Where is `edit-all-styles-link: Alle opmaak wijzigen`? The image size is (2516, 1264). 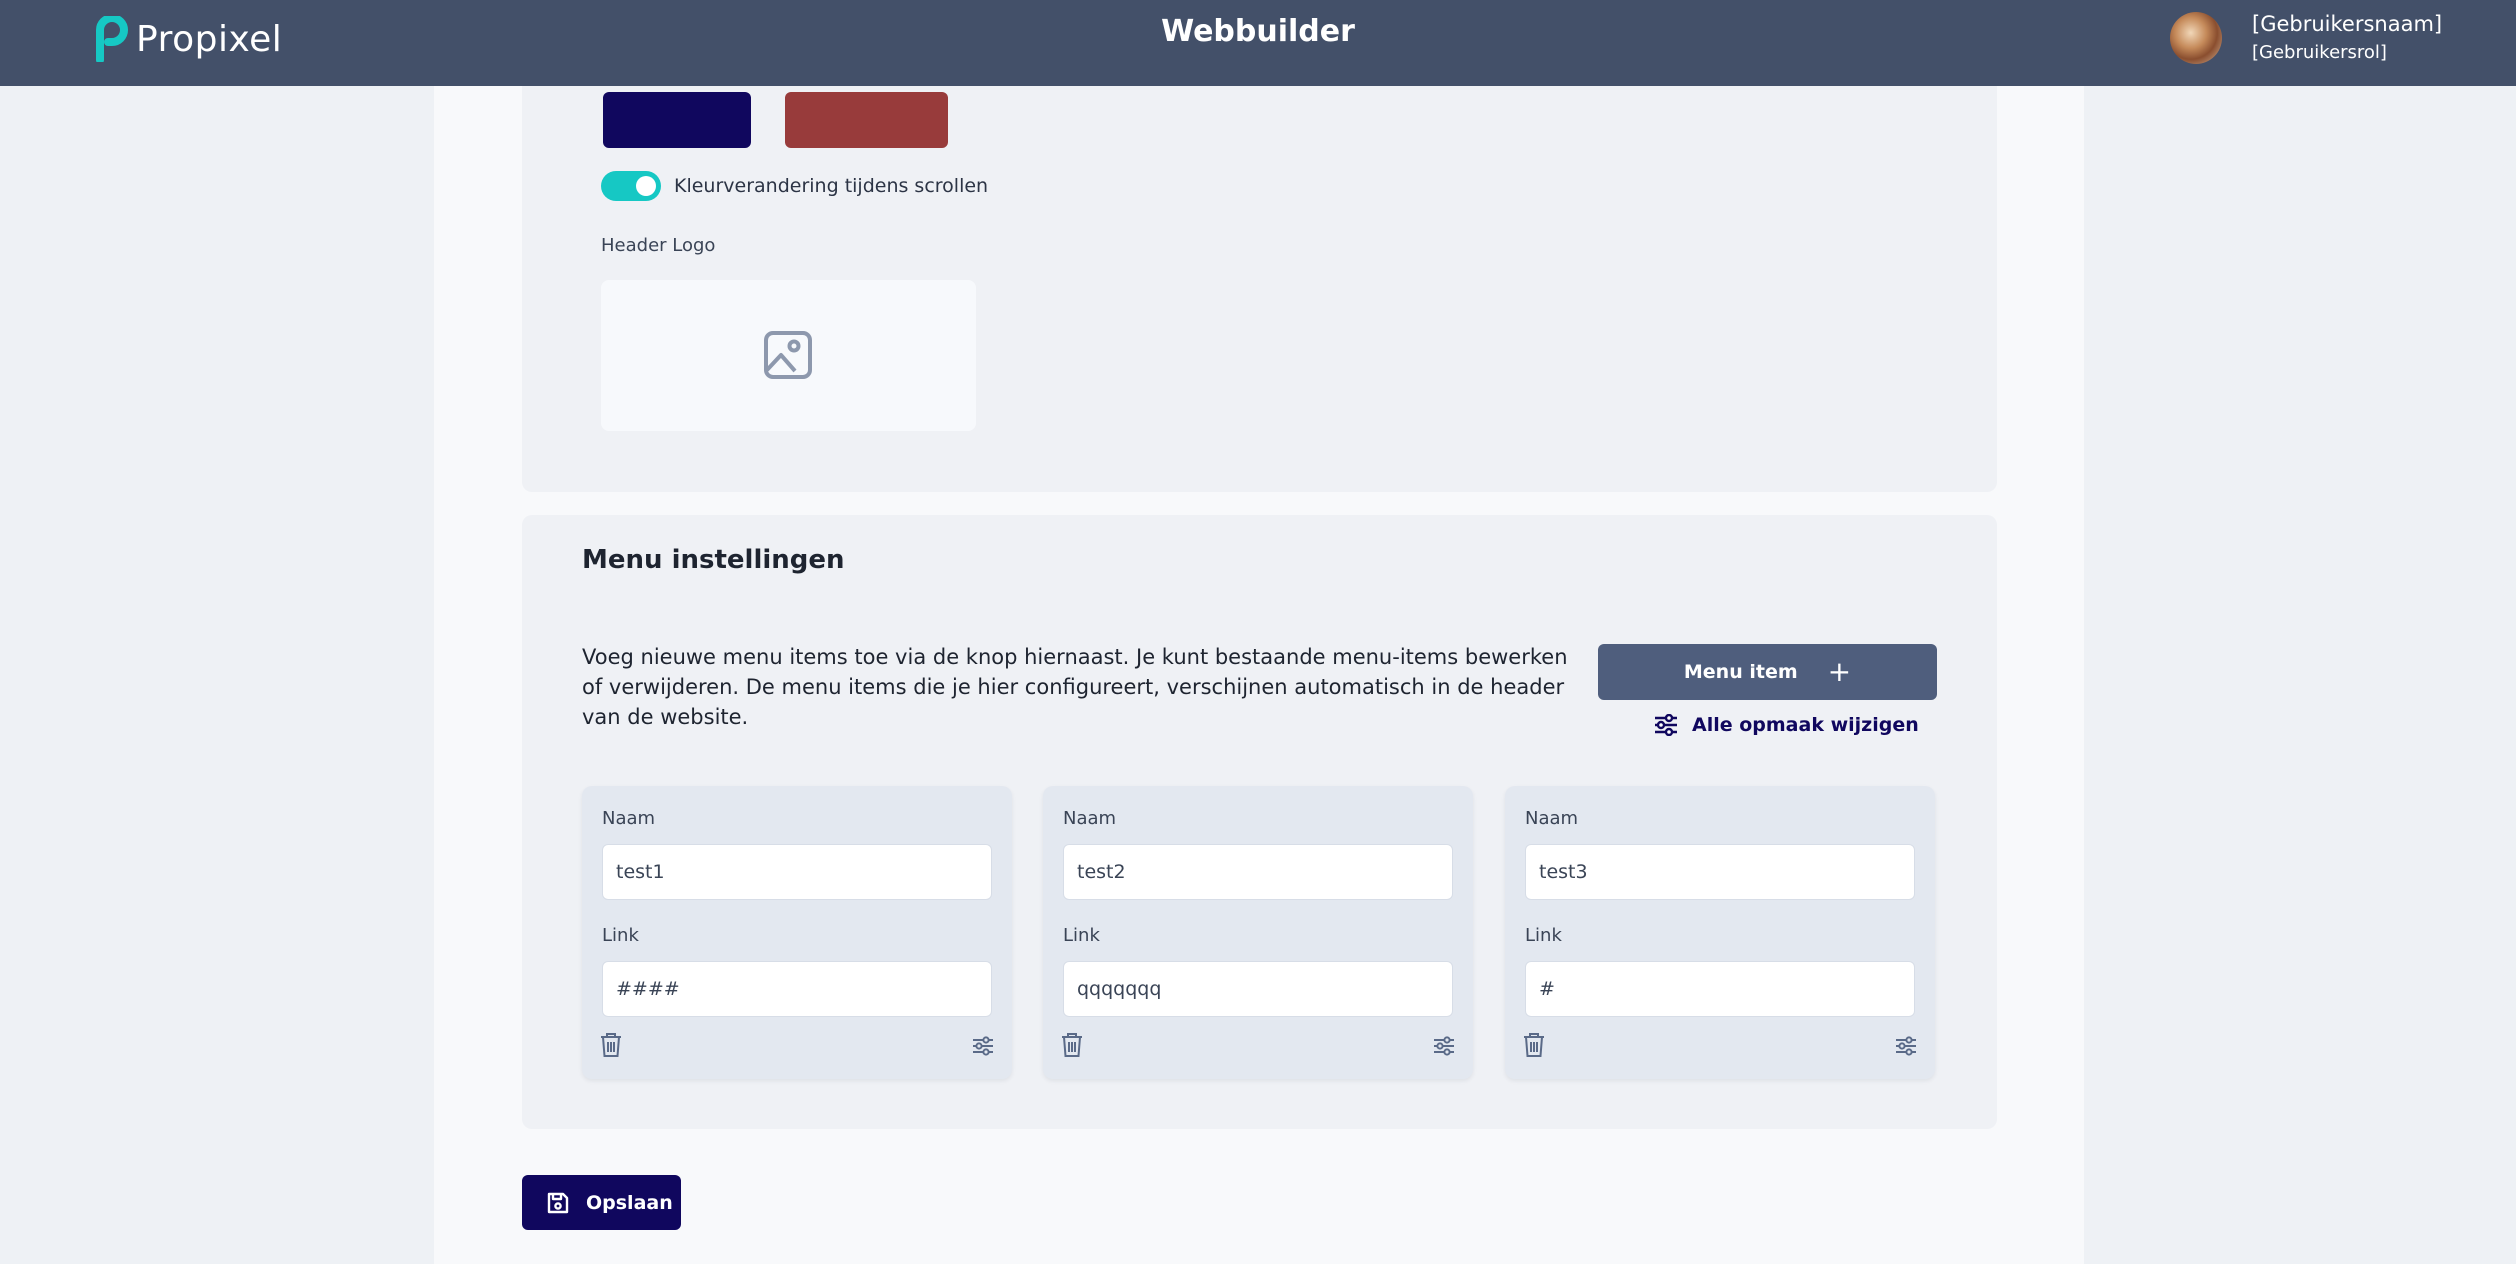 edit-all-styles-link: Alle opmaak wijzigen is located at coordinates (1786, 725).